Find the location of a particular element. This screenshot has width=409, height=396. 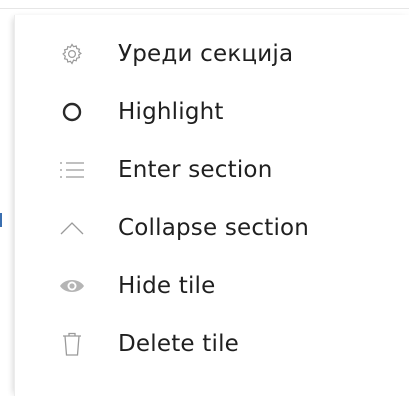

menu-item-hide-tile: Hide tile is located at coordinates (212, 286).